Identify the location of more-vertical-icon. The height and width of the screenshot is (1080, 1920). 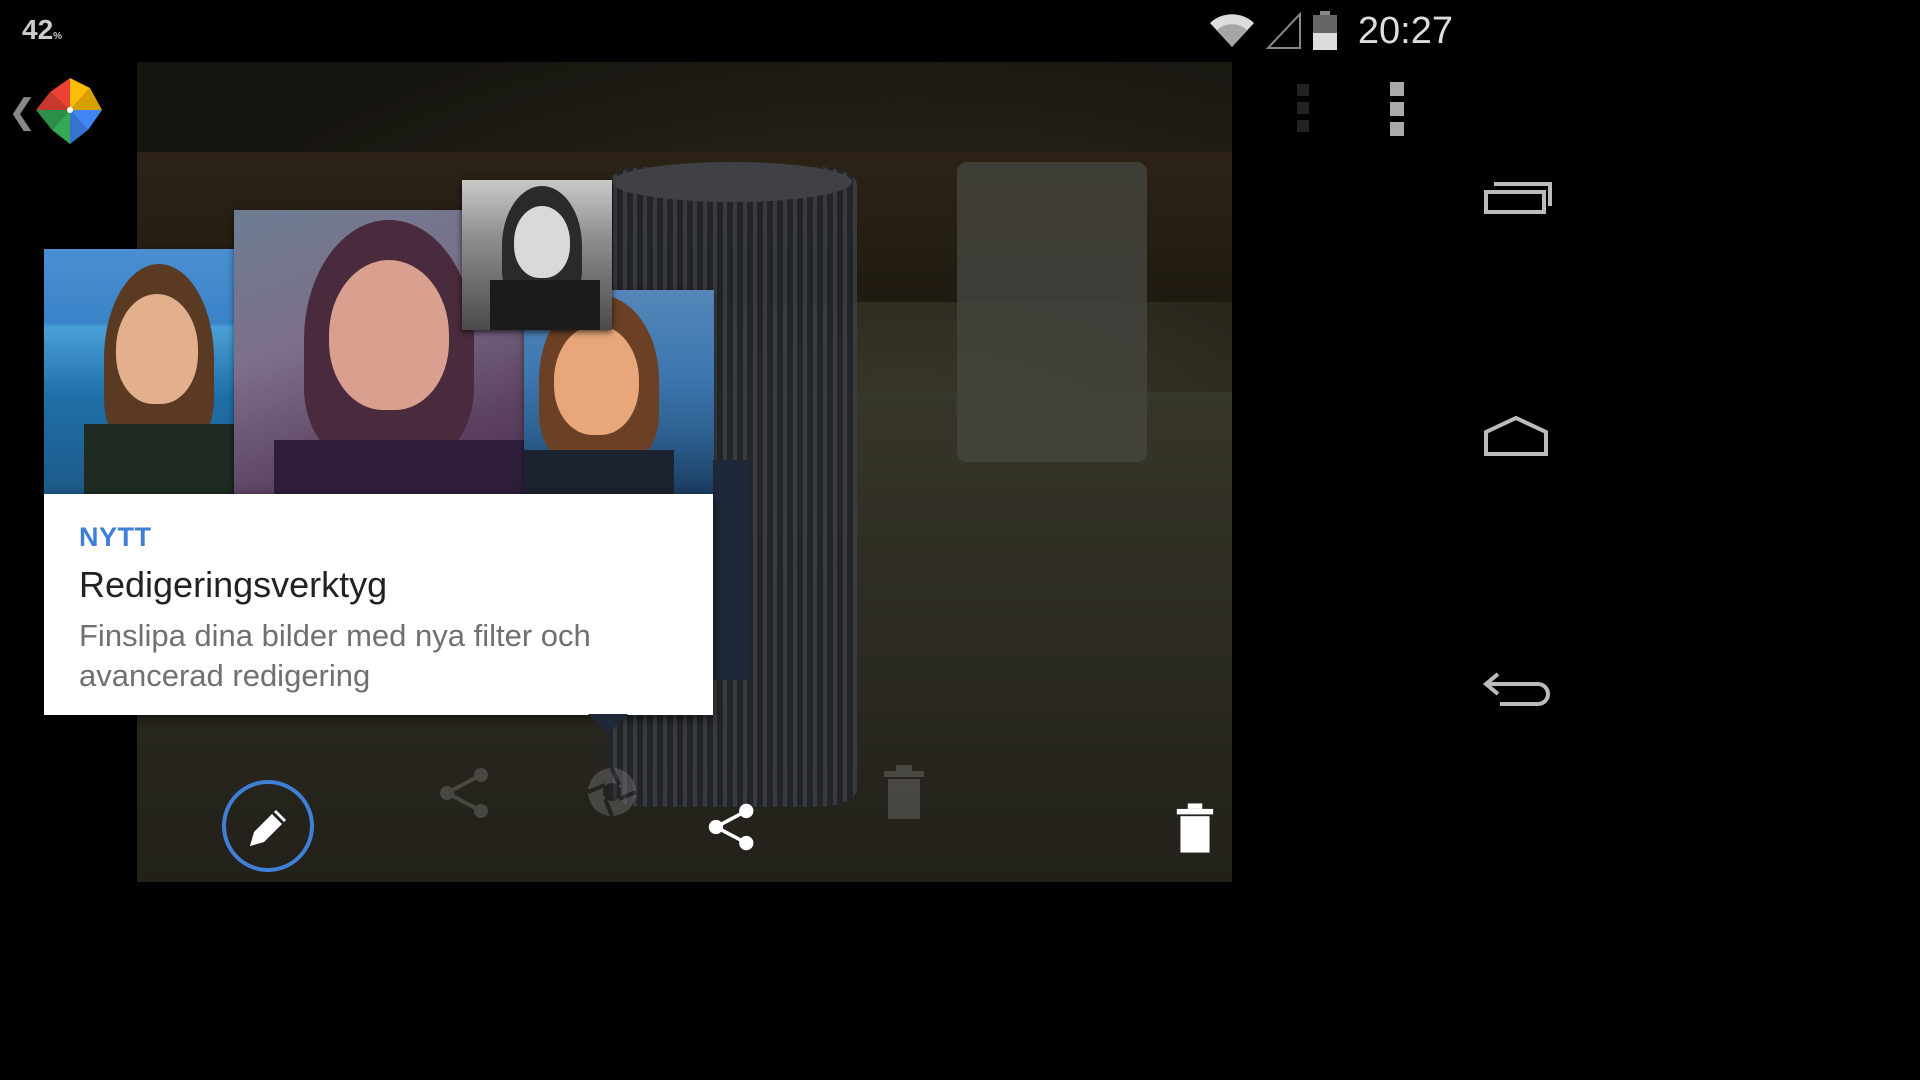
(1397, 111).